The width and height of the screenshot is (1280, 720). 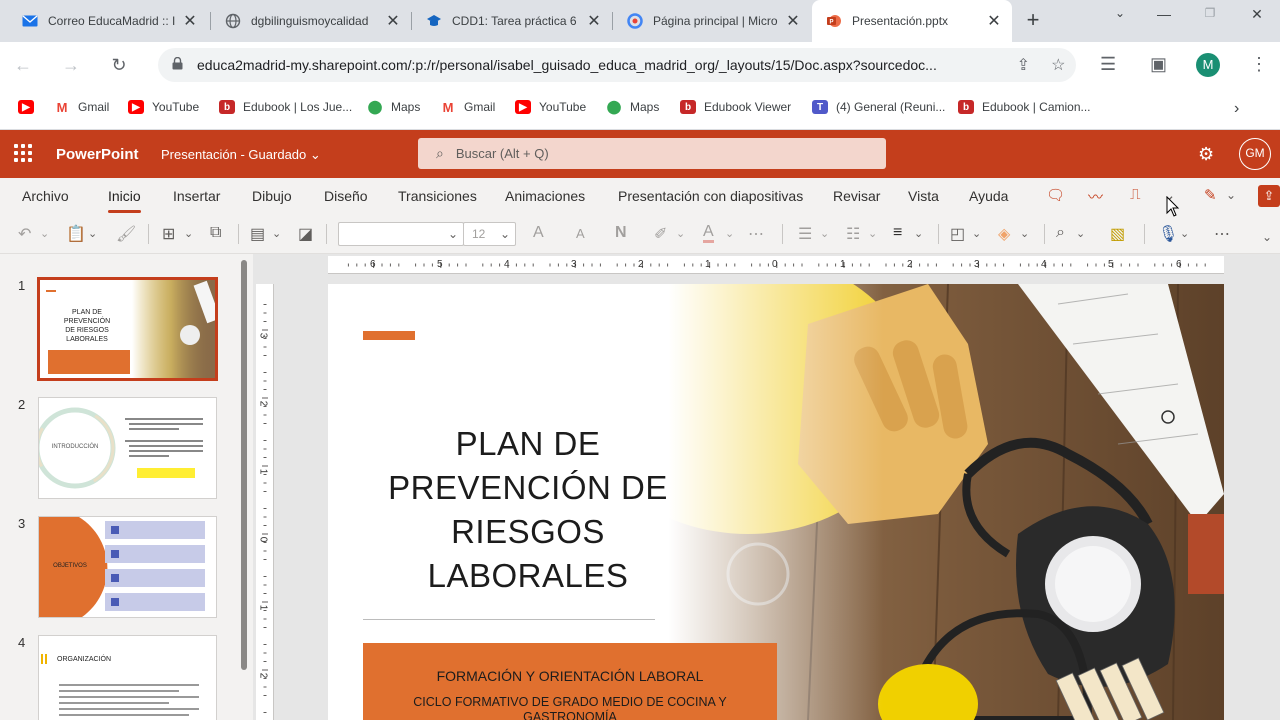 What do you see at coordinates (97, 154) in the screenshot?
I see `app-name: PowerPoint` at bounding box center [97, 154].